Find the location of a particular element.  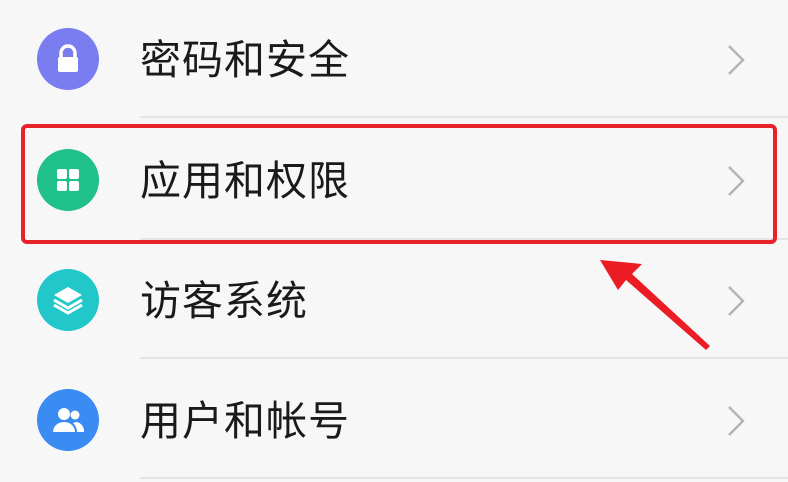

lock-icon is located at coordinates (68, 59).